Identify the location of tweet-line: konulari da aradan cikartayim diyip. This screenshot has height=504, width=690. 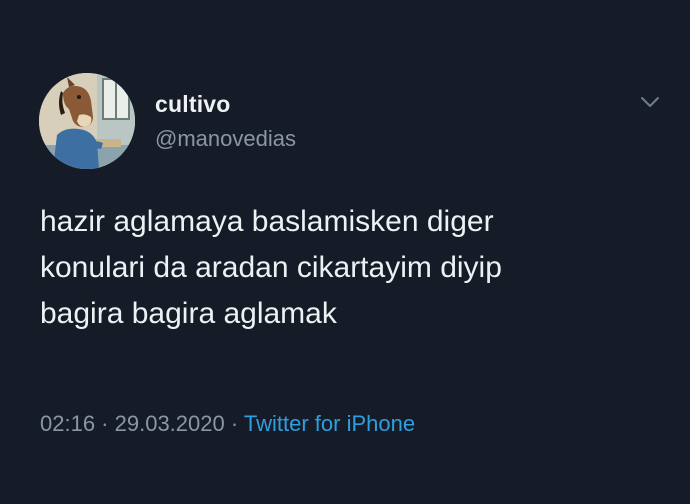
(271, 267).